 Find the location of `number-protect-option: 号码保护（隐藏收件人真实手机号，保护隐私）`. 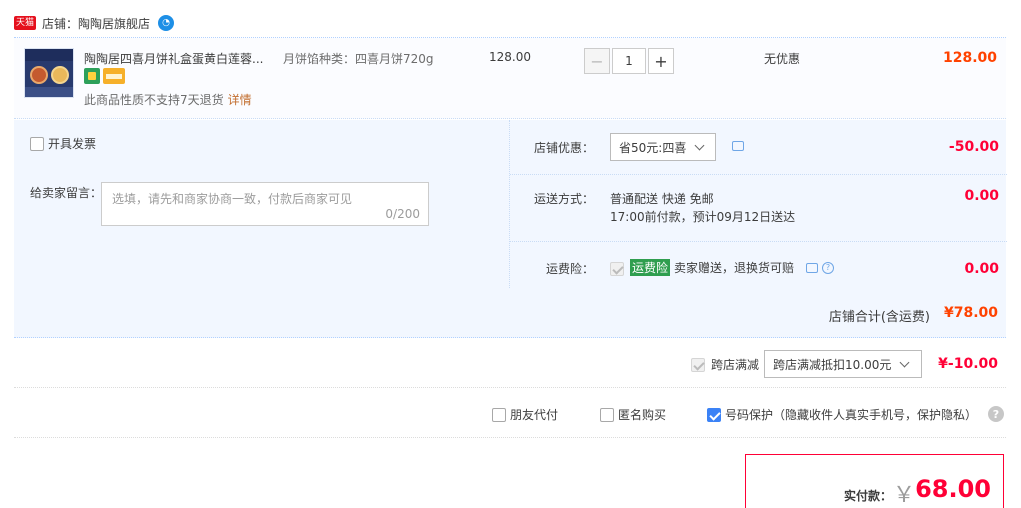

number-protect-option: 号码保护（隐藏收件人真实手机号，保护隐私） is located at coordinates (842, 414).